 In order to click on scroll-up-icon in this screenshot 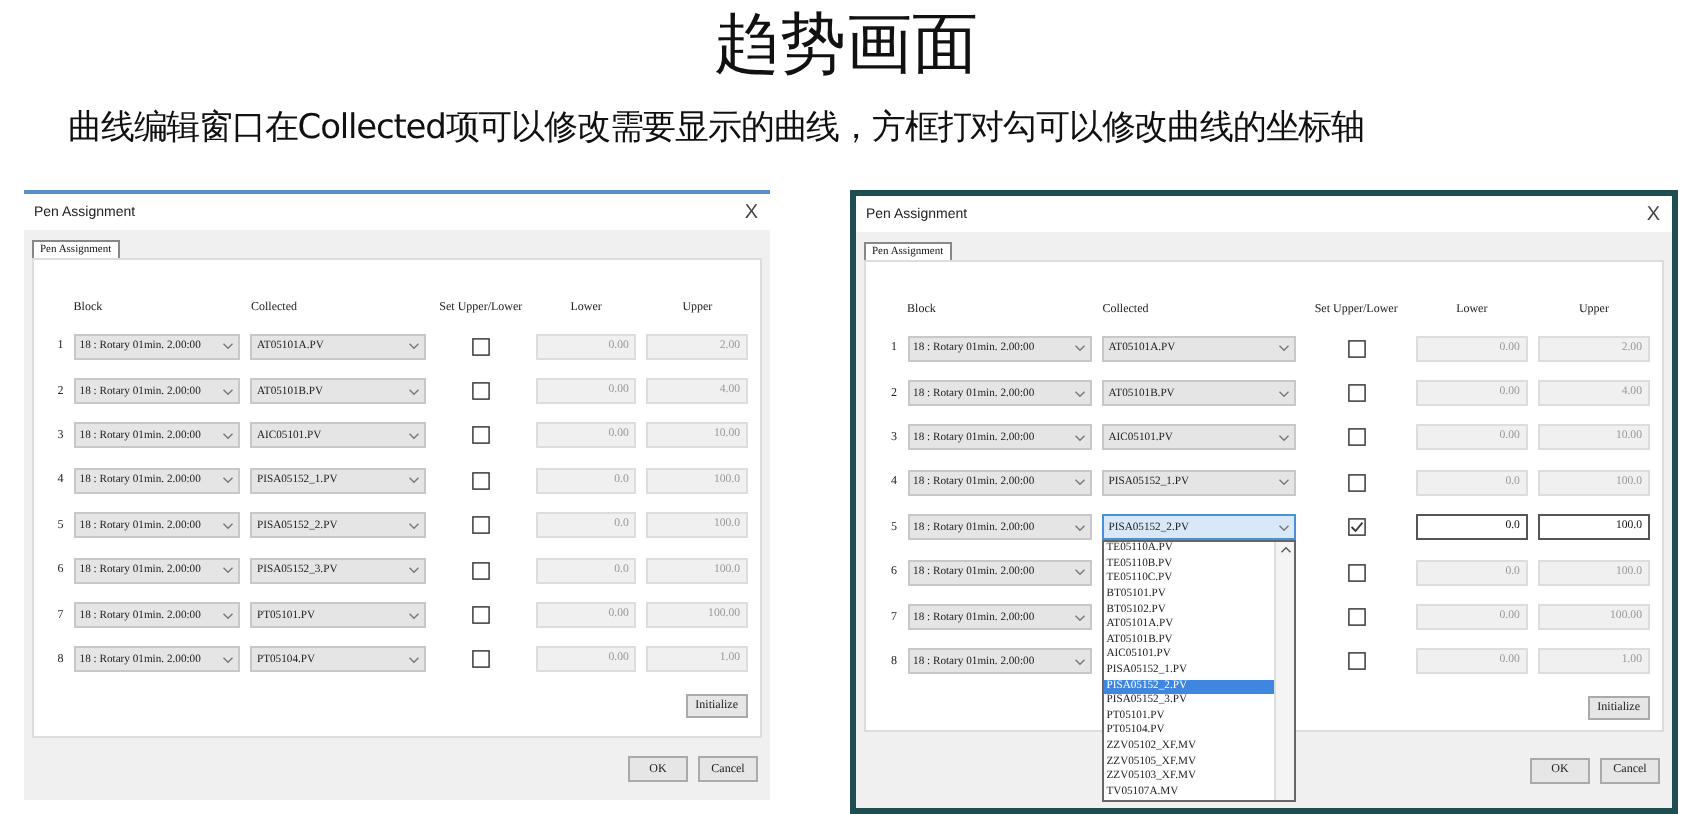, I will do `click(1285, 550)`.